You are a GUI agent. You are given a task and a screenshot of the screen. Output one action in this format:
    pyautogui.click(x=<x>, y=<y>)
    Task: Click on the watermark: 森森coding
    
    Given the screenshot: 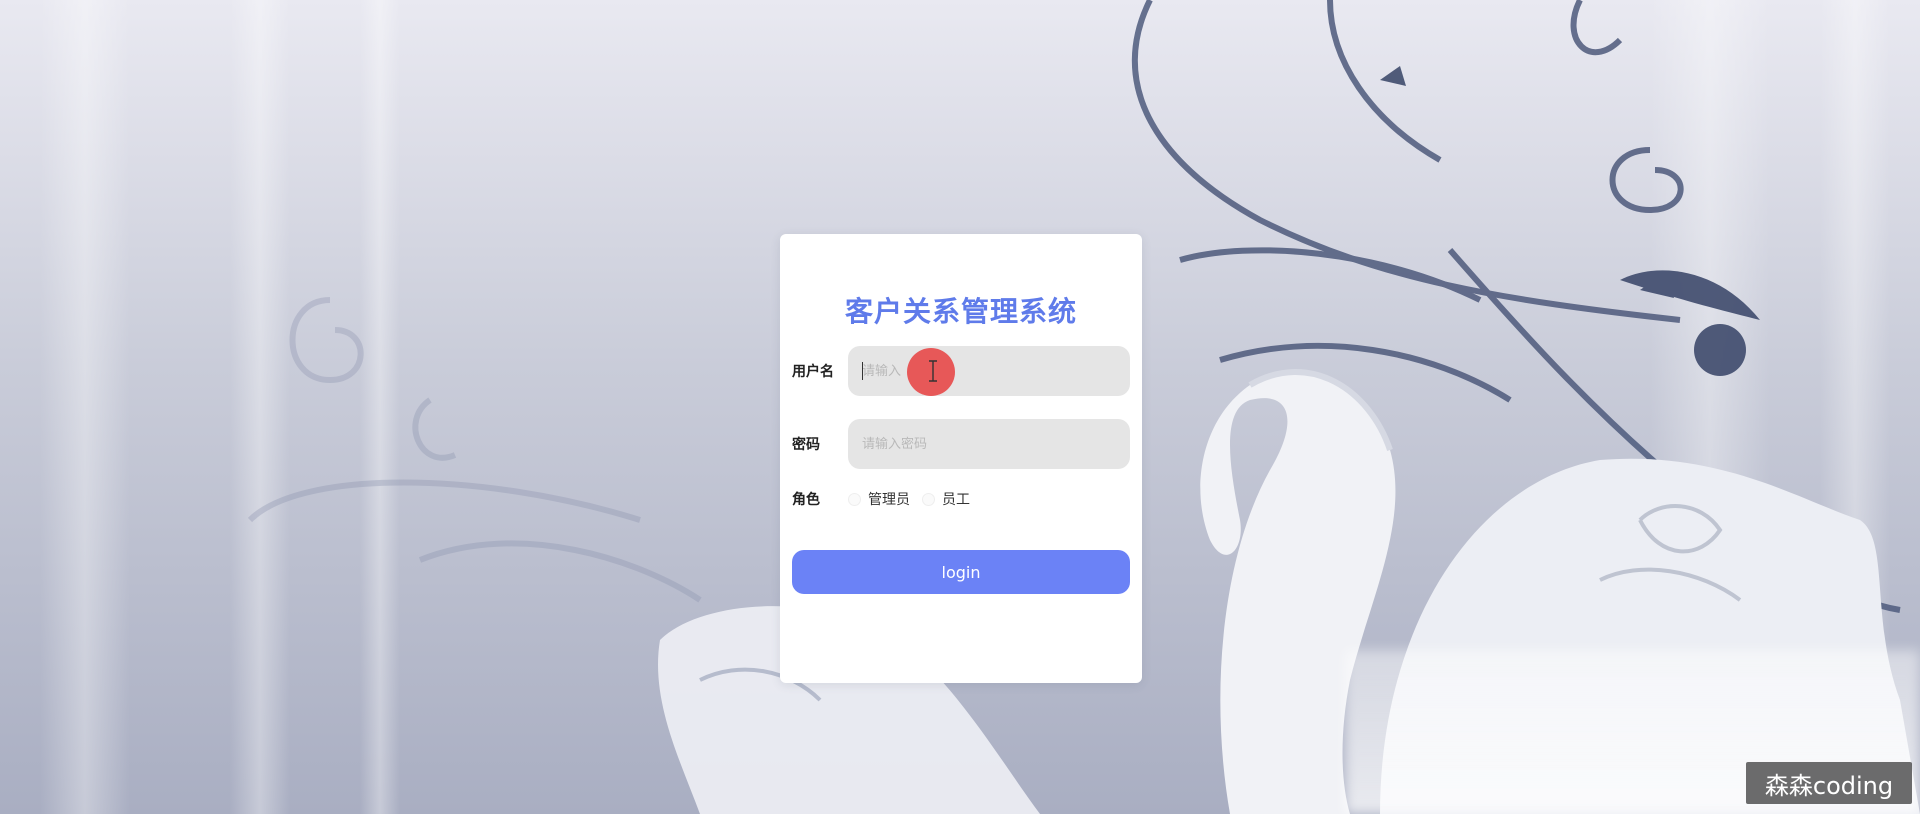 What is the action you would take?
    pyautogui.click(x=1829, y=783)
    